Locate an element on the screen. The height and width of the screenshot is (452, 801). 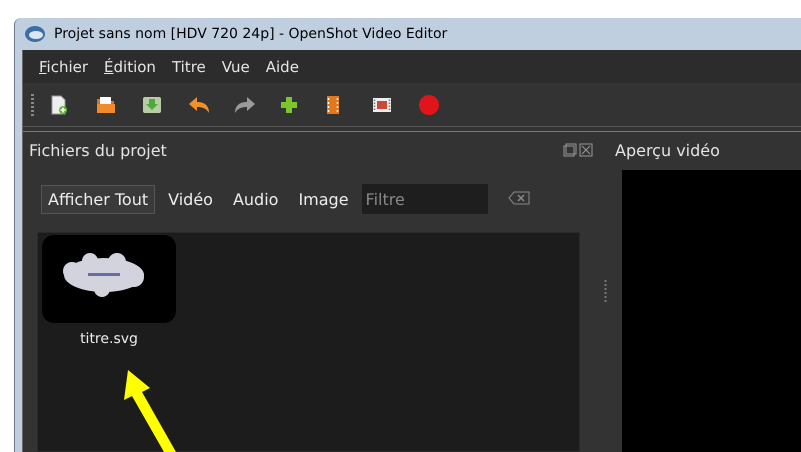
redo-icon is located at coordinates (245, 105).